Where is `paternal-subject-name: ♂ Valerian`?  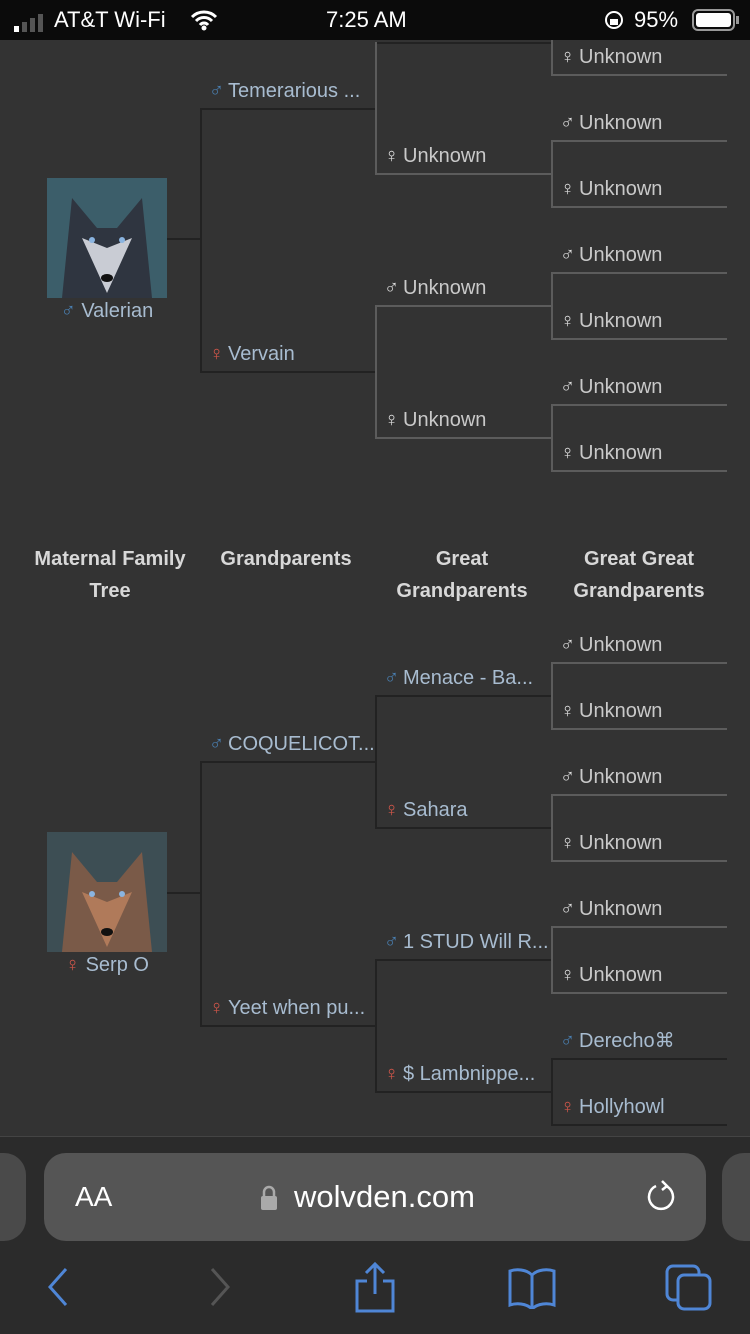
paternal-subject-name: ♂ Valerian is located at coordinates (107, 311).